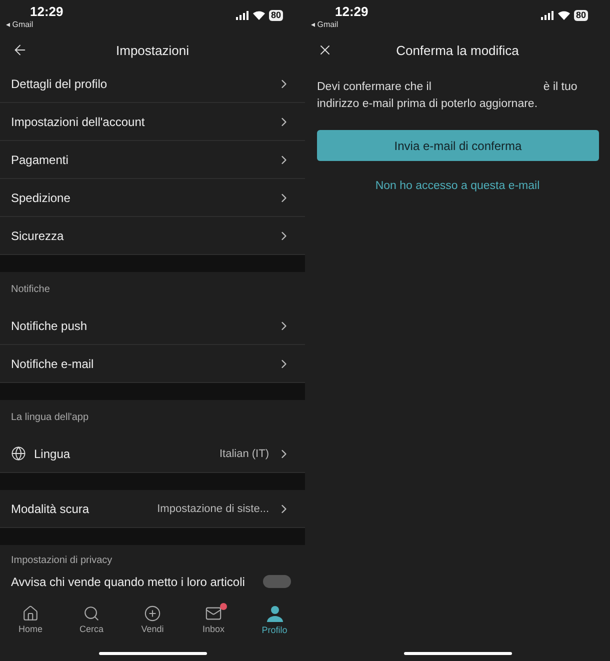  I want to click on tab-bar-item: Home, so click(31, 620).